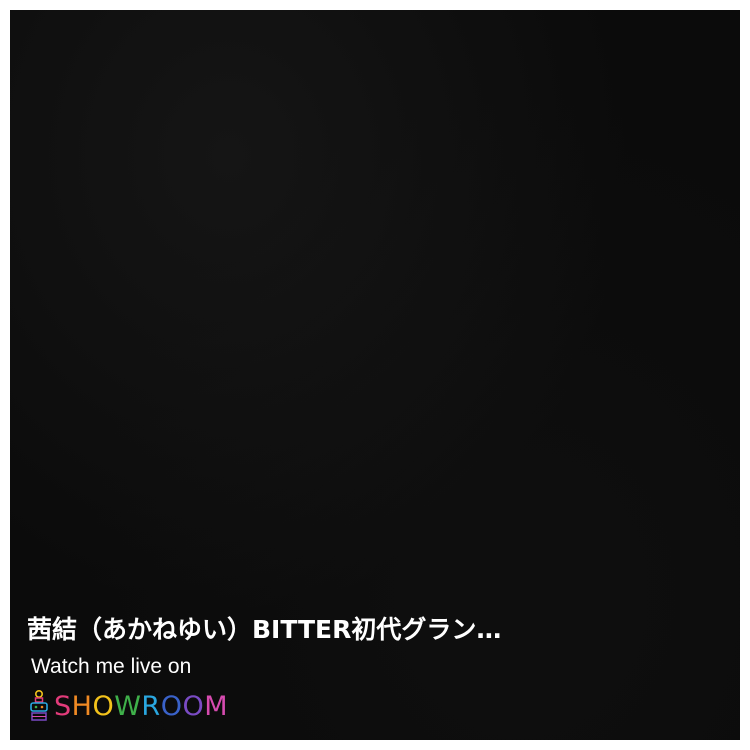 This screenshot has width=750, height=750. What do you see at coordinates (39, 705) in the screenshot?
I see `showroom-logo-icon` at bounding box center [39, 705].